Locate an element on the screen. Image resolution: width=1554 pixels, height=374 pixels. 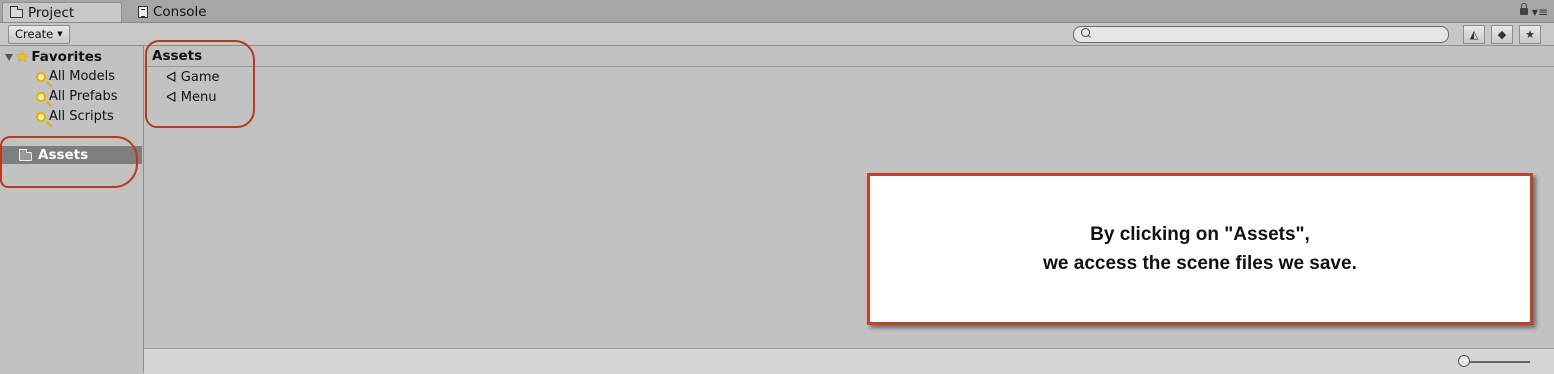
callout-line-2: we access the scene files we save. is located at coordinates (1200, 263).